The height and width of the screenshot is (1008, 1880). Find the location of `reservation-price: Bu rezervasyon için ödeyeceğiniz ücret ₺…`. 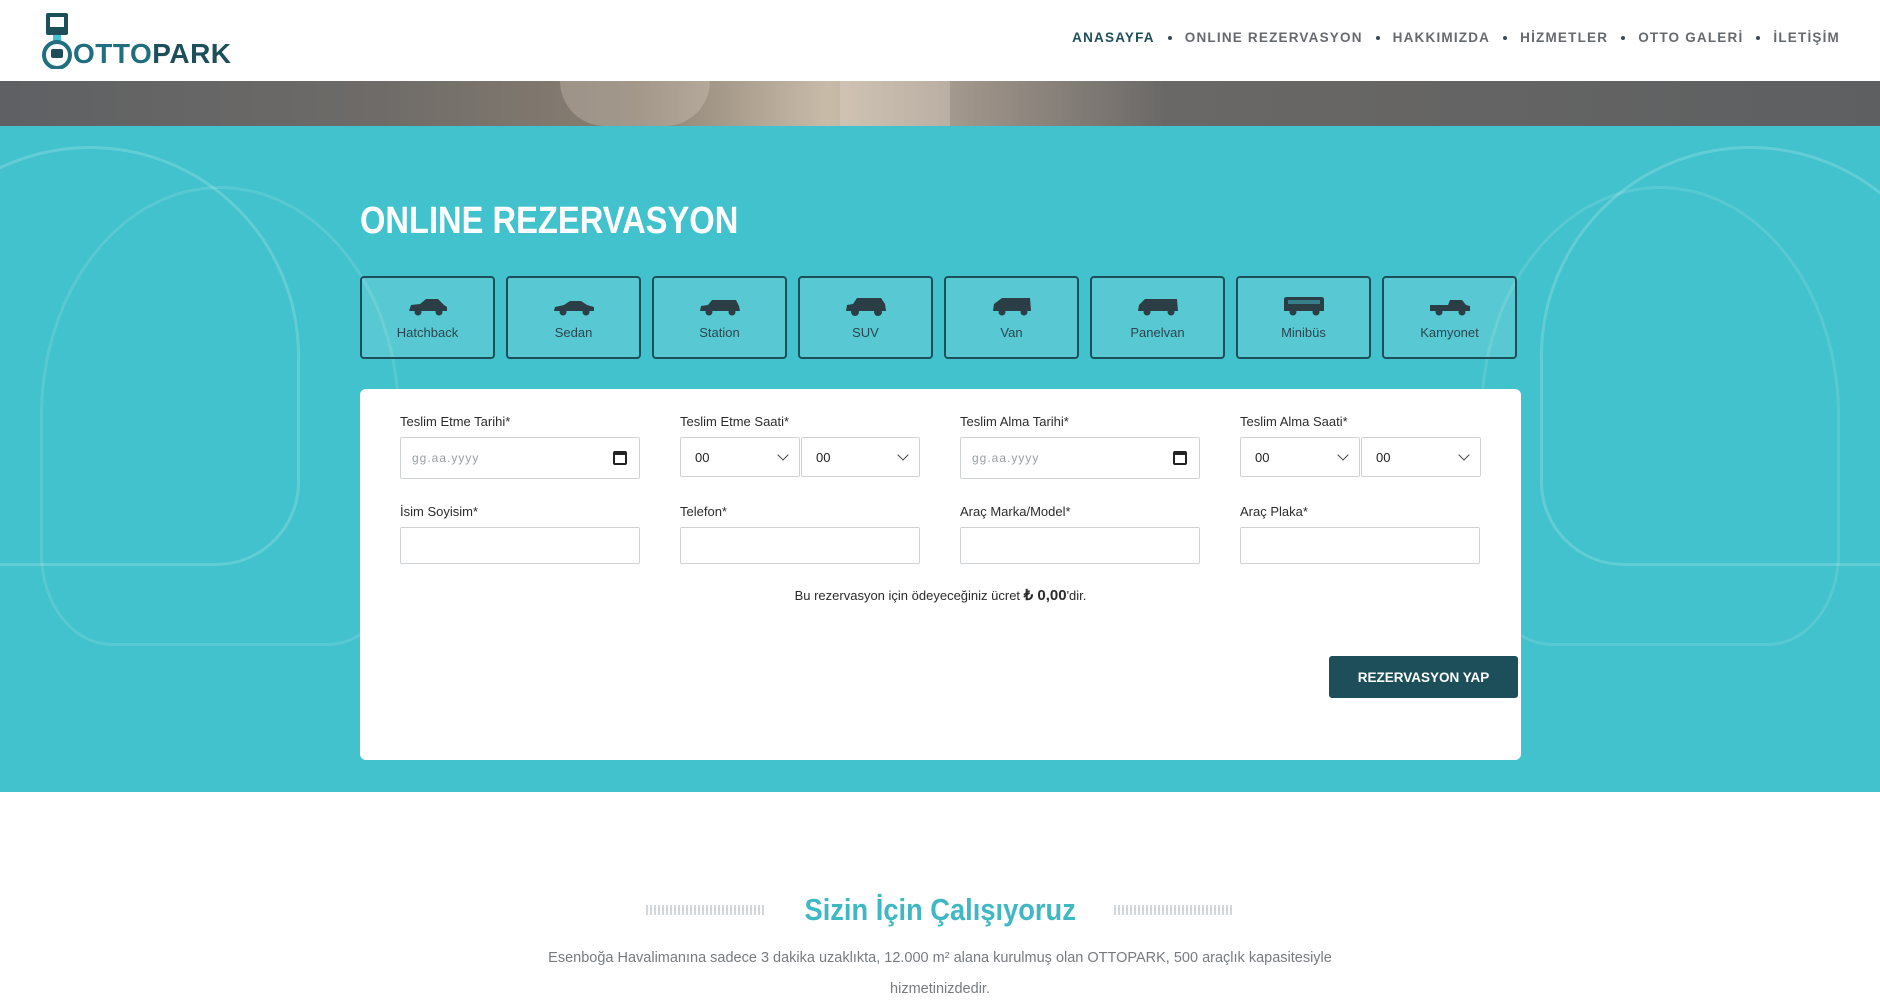

reservation-price: Bu rezervasyon için ödeyeceğiniz ücret ₺… is located at coordinates (940, 595).